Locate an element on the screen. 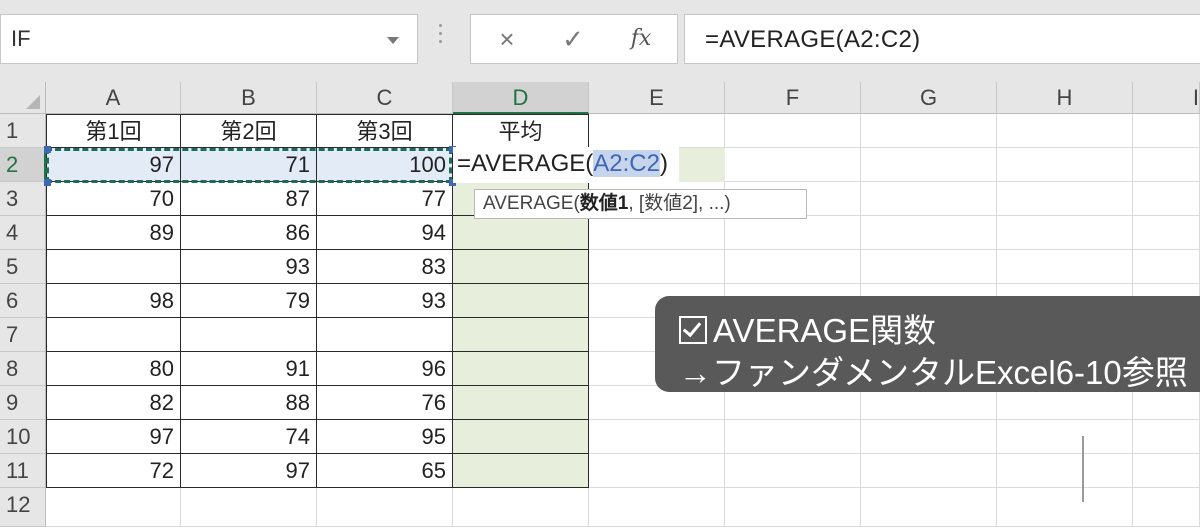  cell-g3 is located at coordinates (929, 199).